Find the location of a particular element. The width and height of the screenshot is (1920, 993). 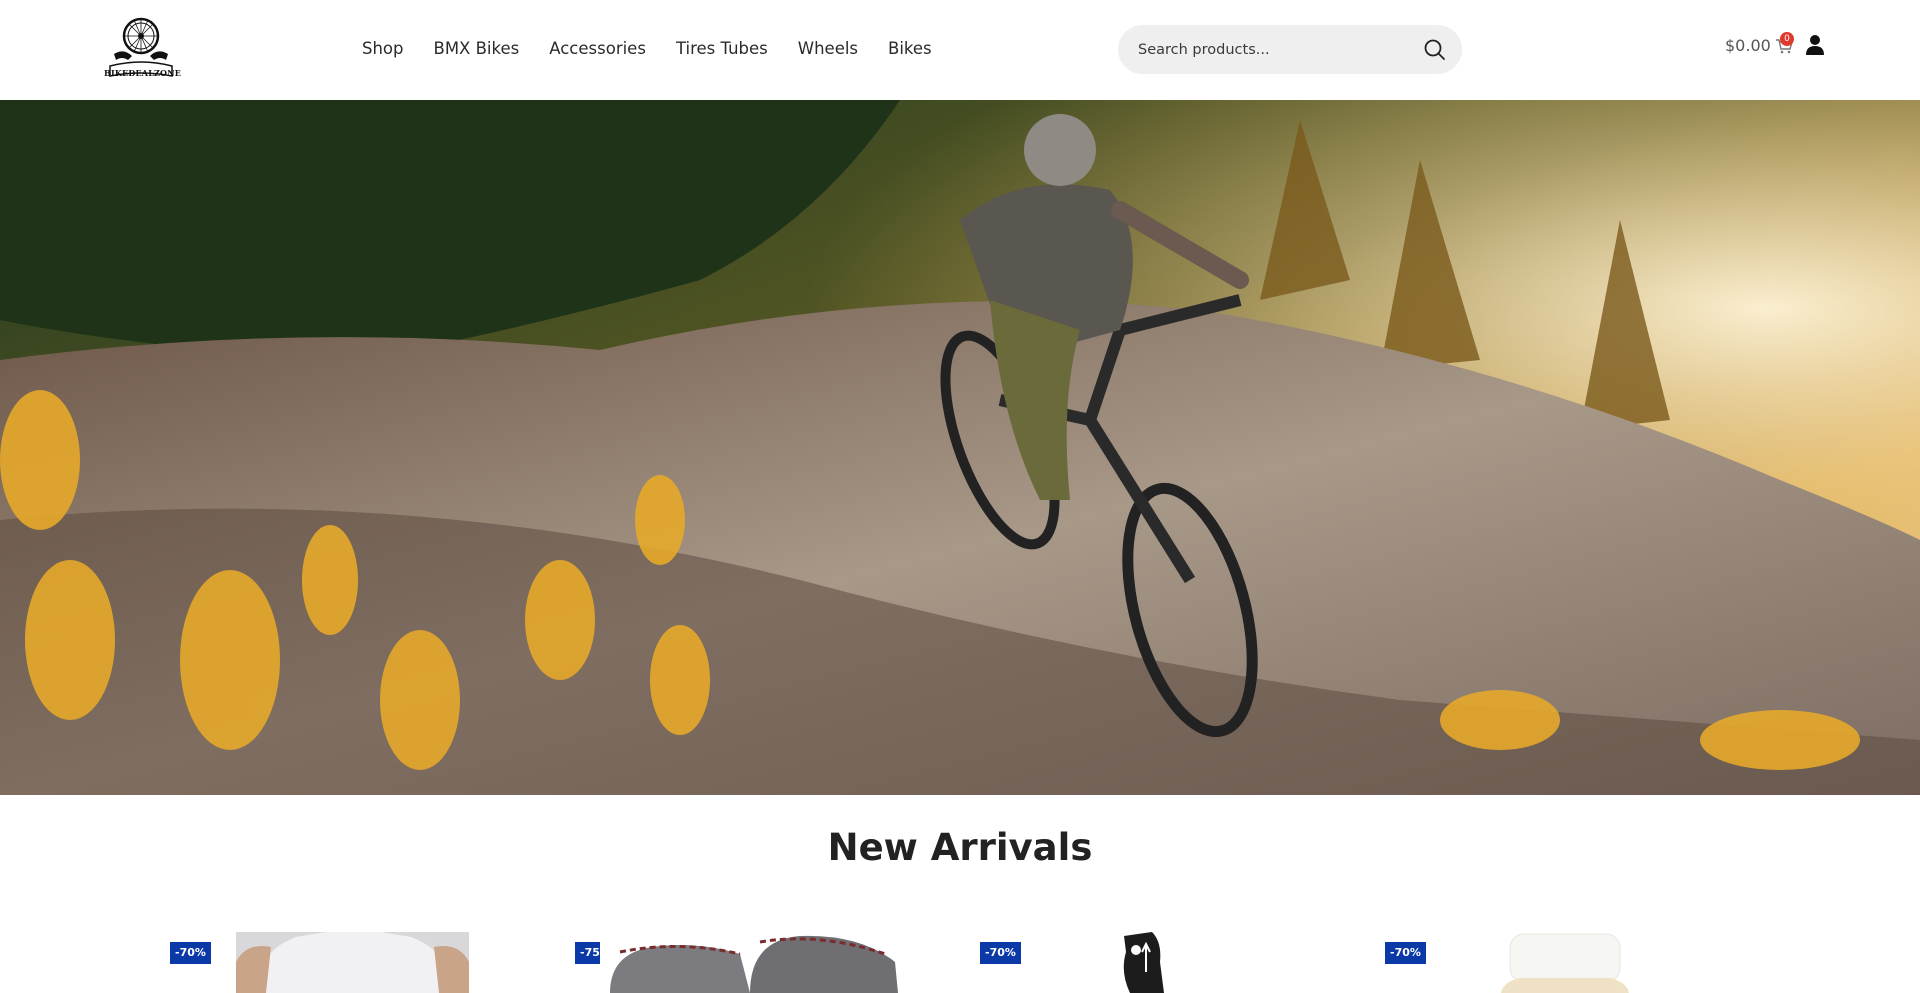

product-image-bag is located at coordinates (750, 962).